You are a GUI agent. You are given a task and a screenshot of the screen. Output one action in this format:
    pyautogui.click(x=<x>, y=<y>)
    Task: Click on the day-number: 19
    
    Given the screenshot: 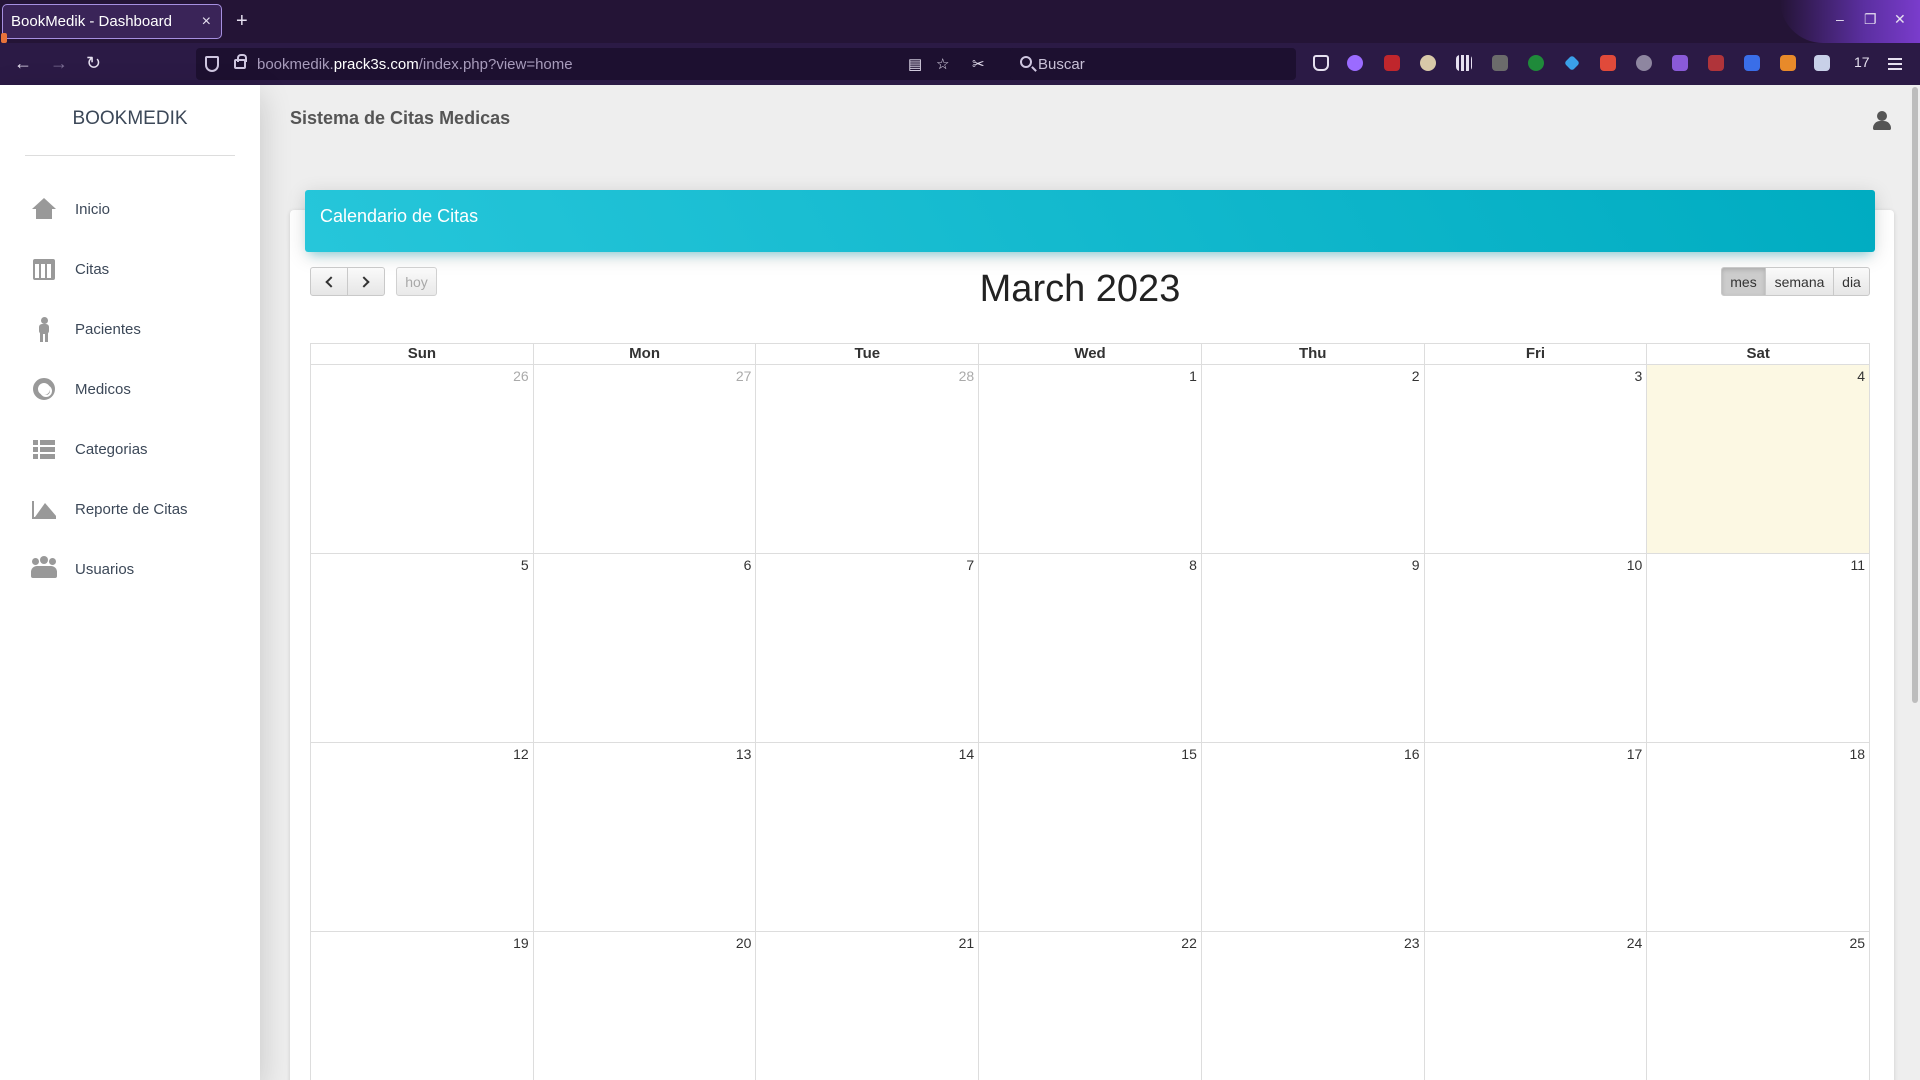 What is the action you would take?
    pyautogui.click(x=521, y=943)
    